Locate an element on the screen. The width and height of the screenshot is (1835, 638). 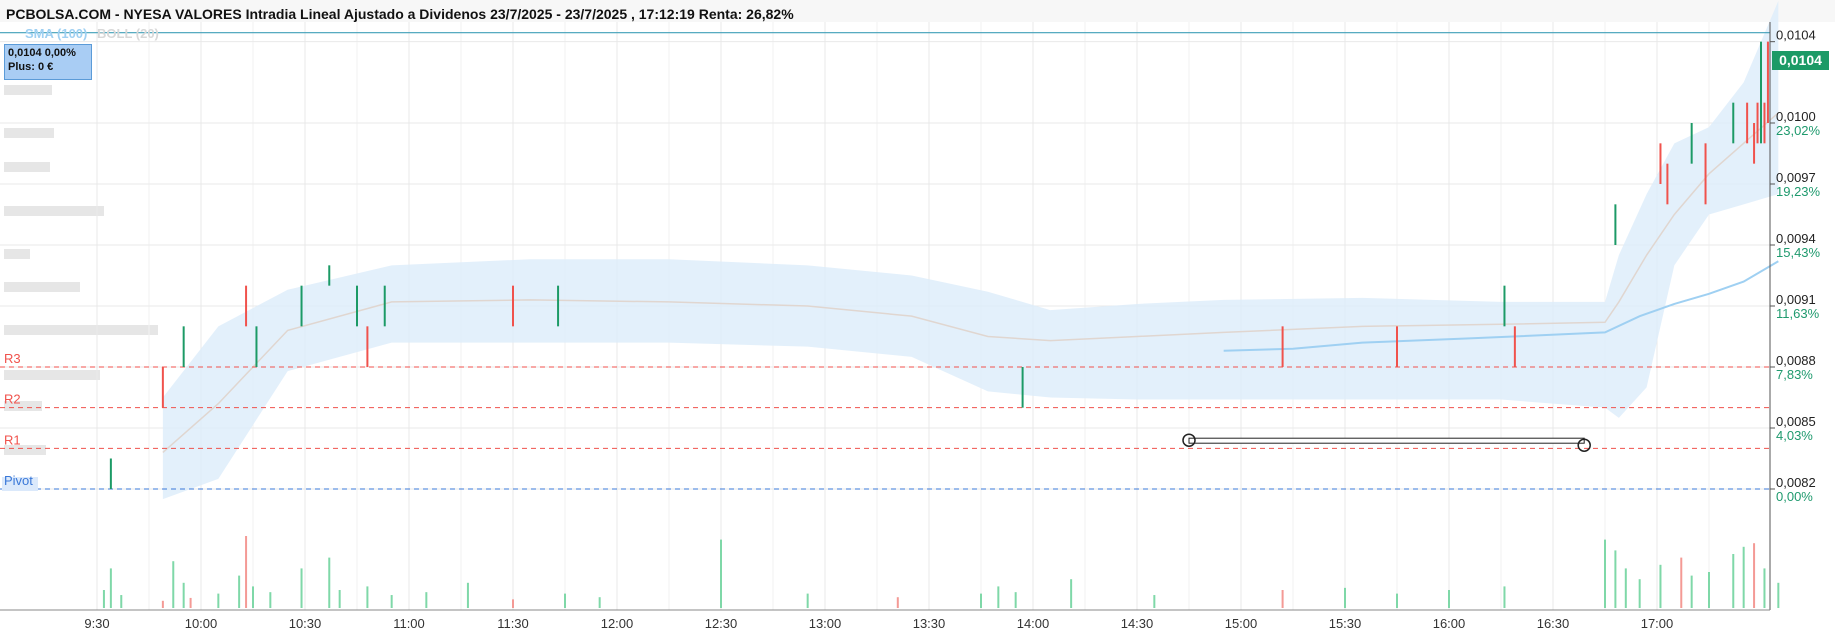
x-tick-label: 14:00 is located at coordinates (1033, 623).